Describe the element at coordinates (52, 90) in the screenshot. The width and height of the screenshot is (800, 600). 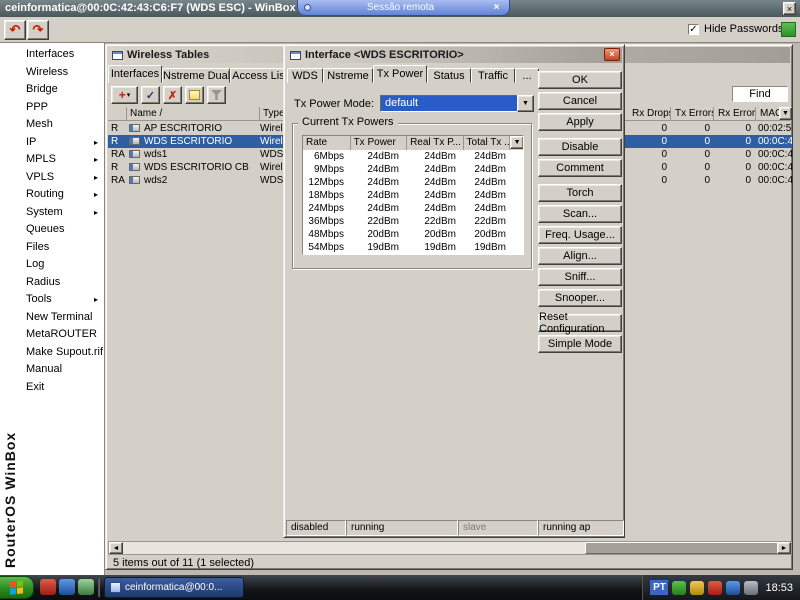
I see `sidebar-item-bridge: Bridge` at that location.